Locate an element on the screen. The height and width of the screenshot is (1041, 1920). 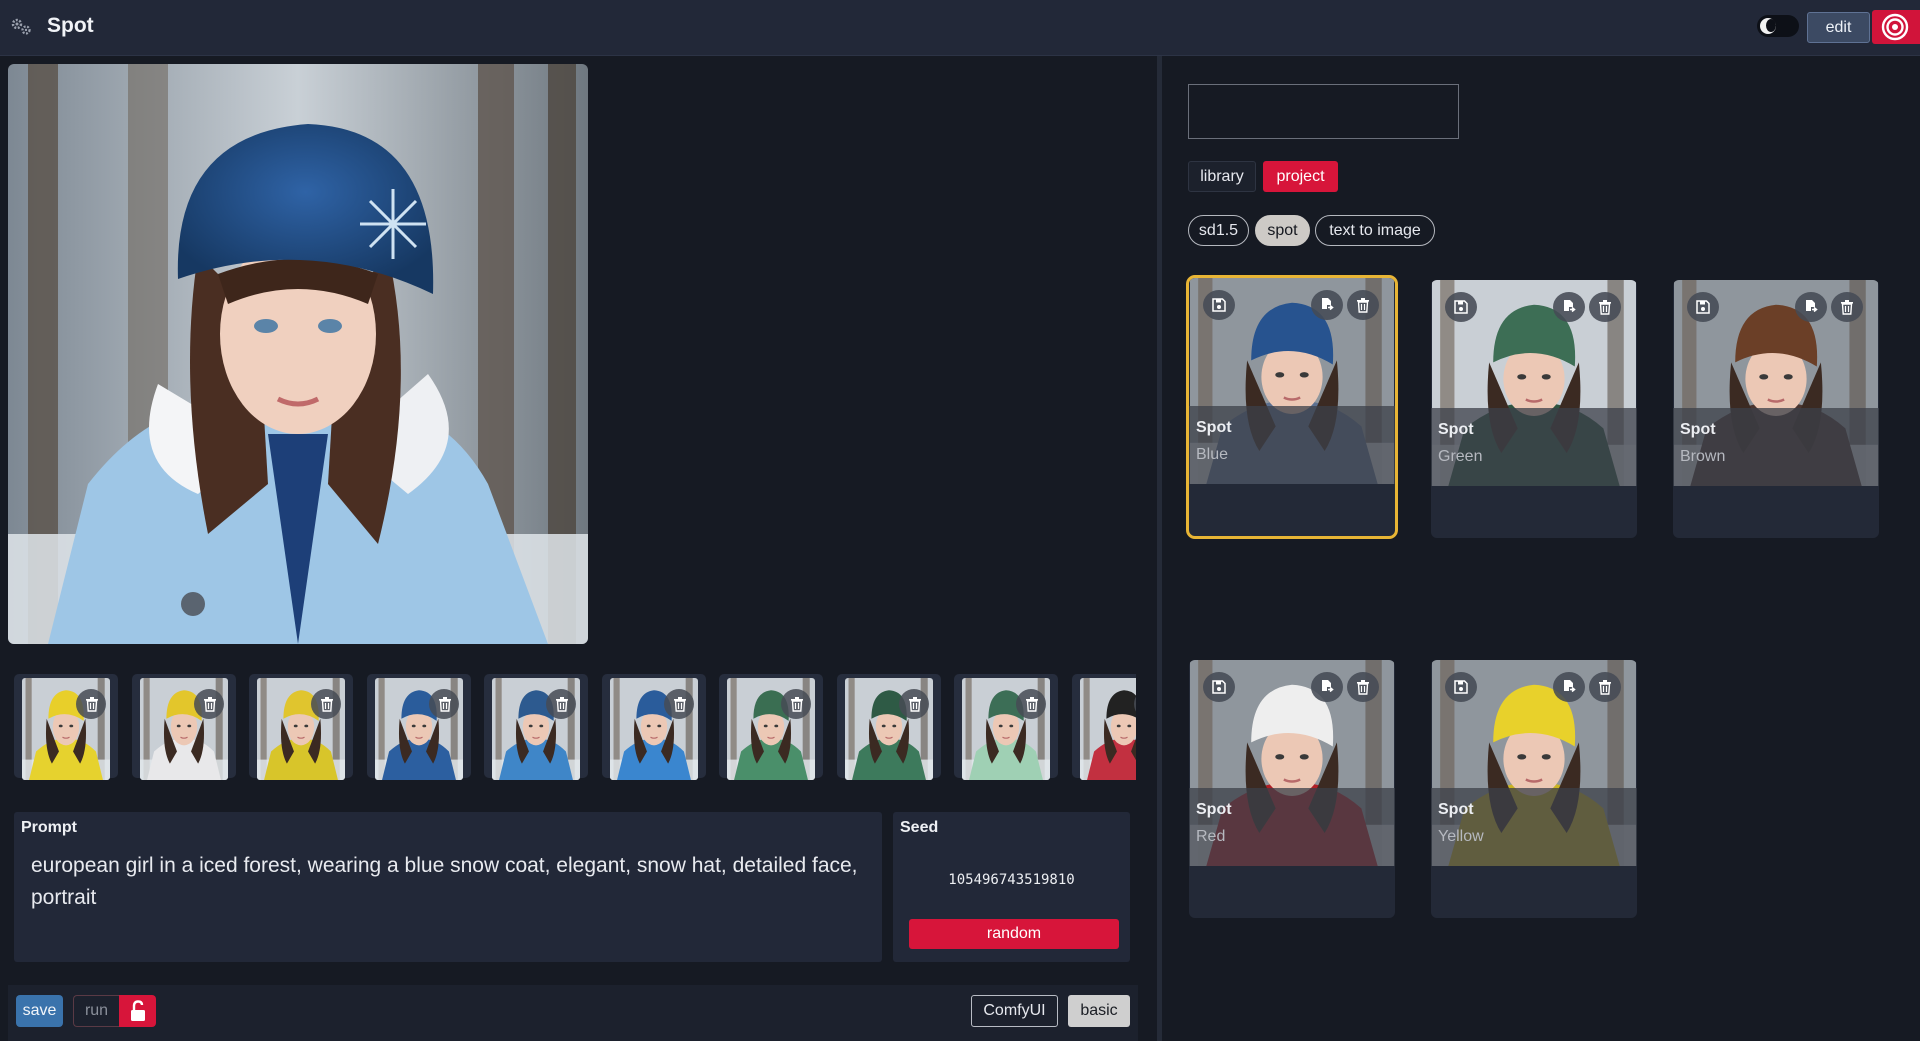
tag-sd15: sd1.5 is located at coordinates (1218, 230).